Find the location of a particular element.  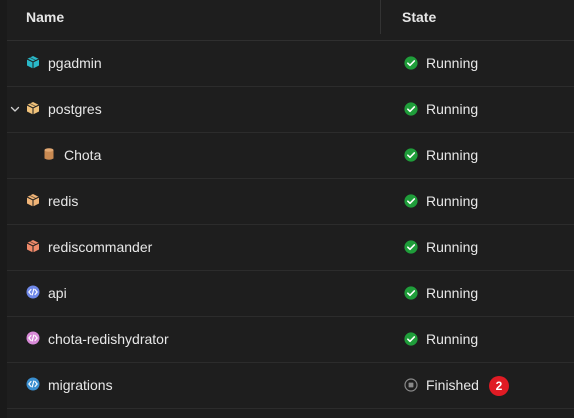

table-row: chota-redishydrator Running is located at coordinates (290, 340).